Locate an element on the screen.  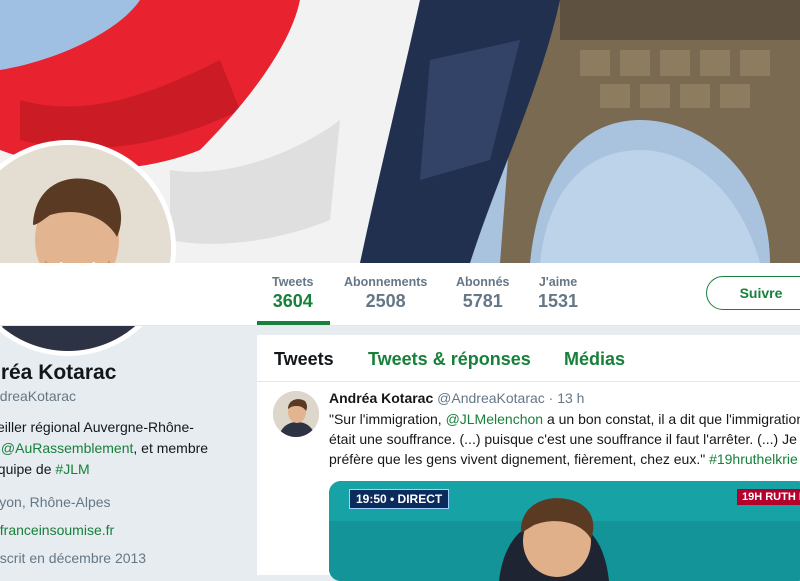
tweet-header: Andréa Kotarac @AndreaKotarac · 13 h is located at coordinates (456, 398).